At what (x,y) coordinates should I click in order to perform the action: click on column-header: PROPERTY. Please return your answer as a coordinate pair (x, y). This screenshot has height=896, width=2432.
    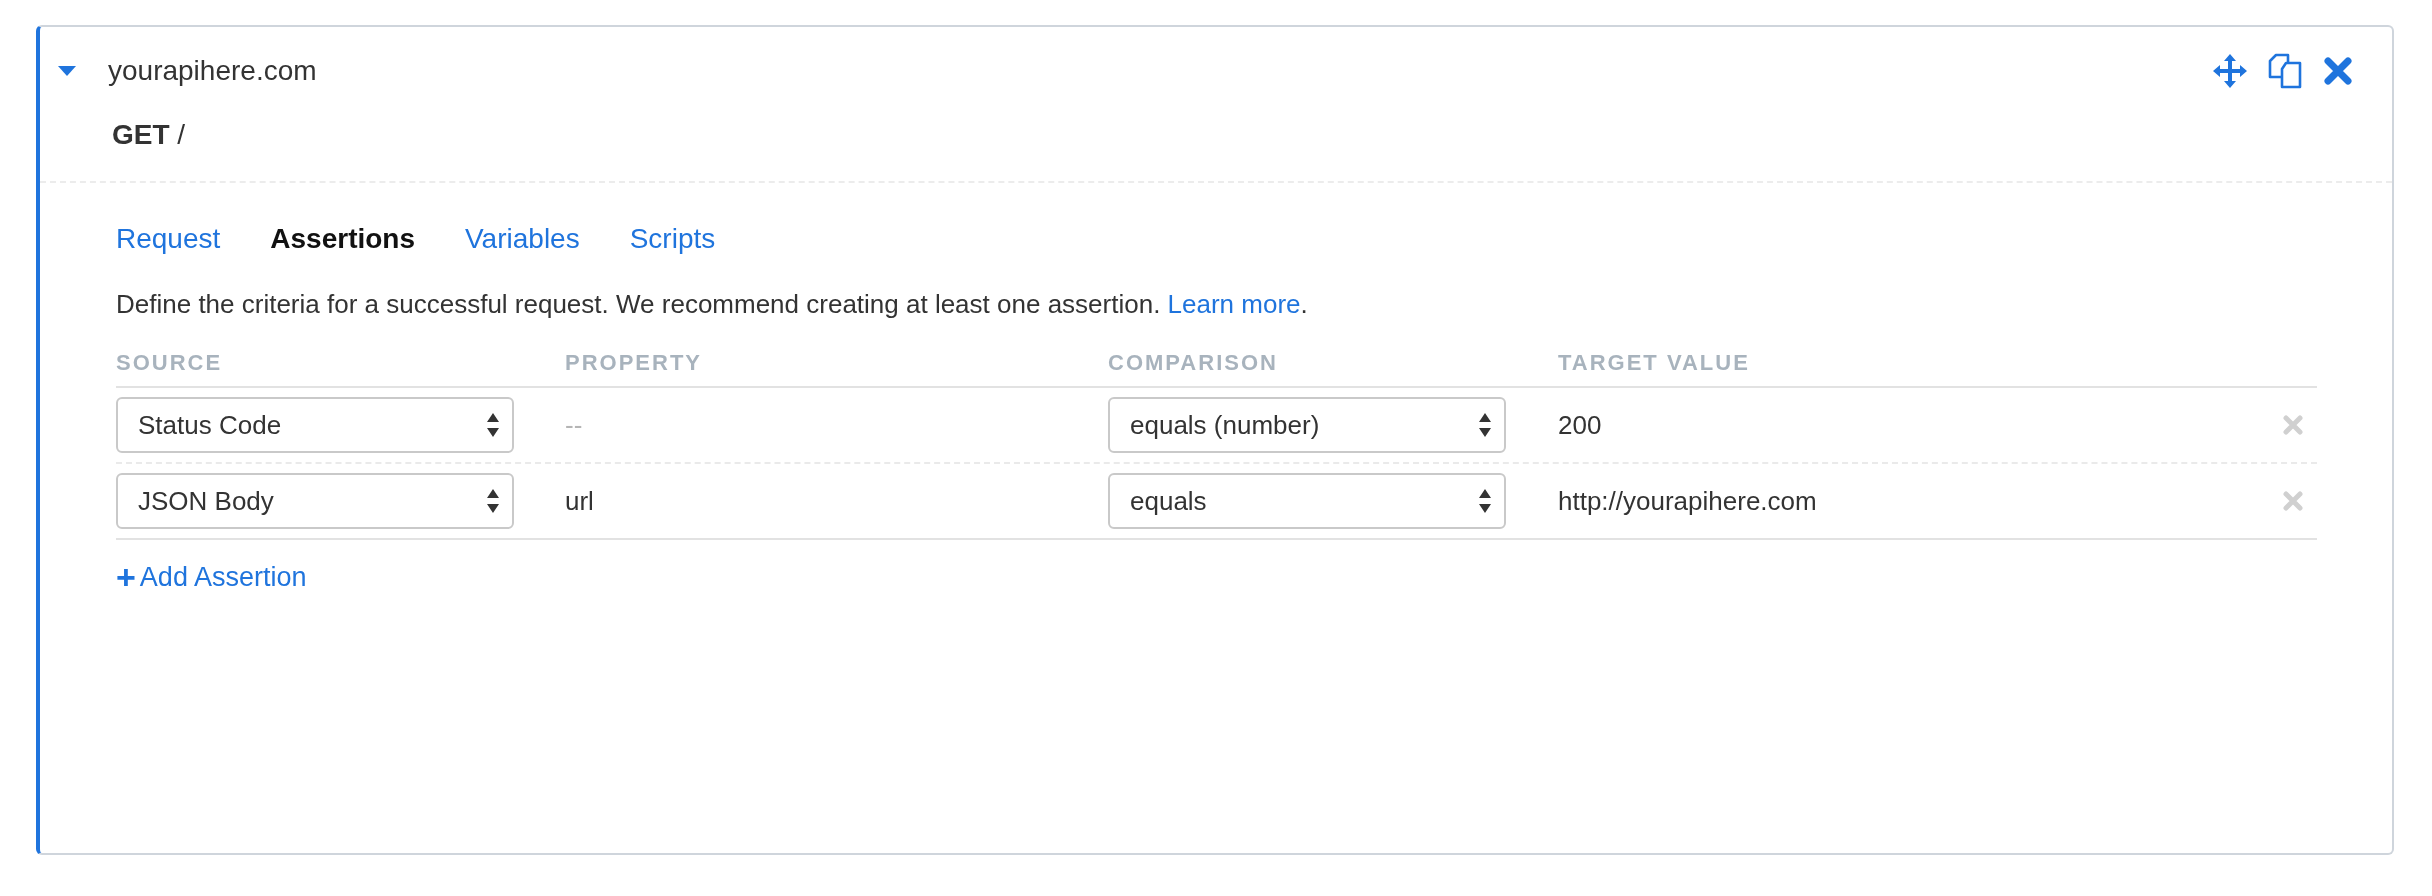
    Looking at the image, I should click on (634, 363).